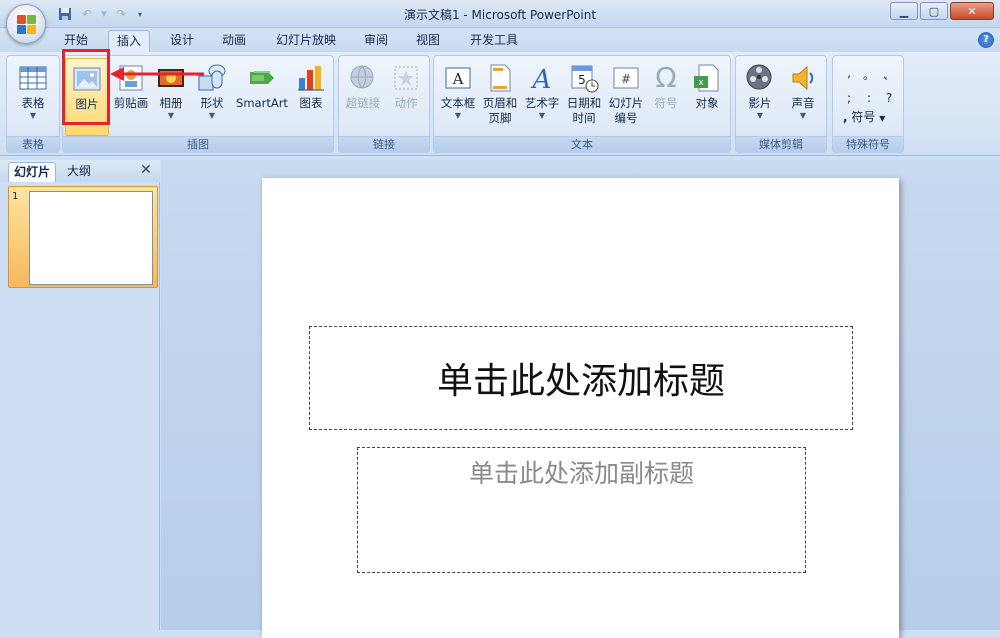 The image size is (1000, 638). What do you see at coordinates (781, 144) in the screenshot?
I see `group-label-media: 媒体剪辑` at bounding box center [781, 144].